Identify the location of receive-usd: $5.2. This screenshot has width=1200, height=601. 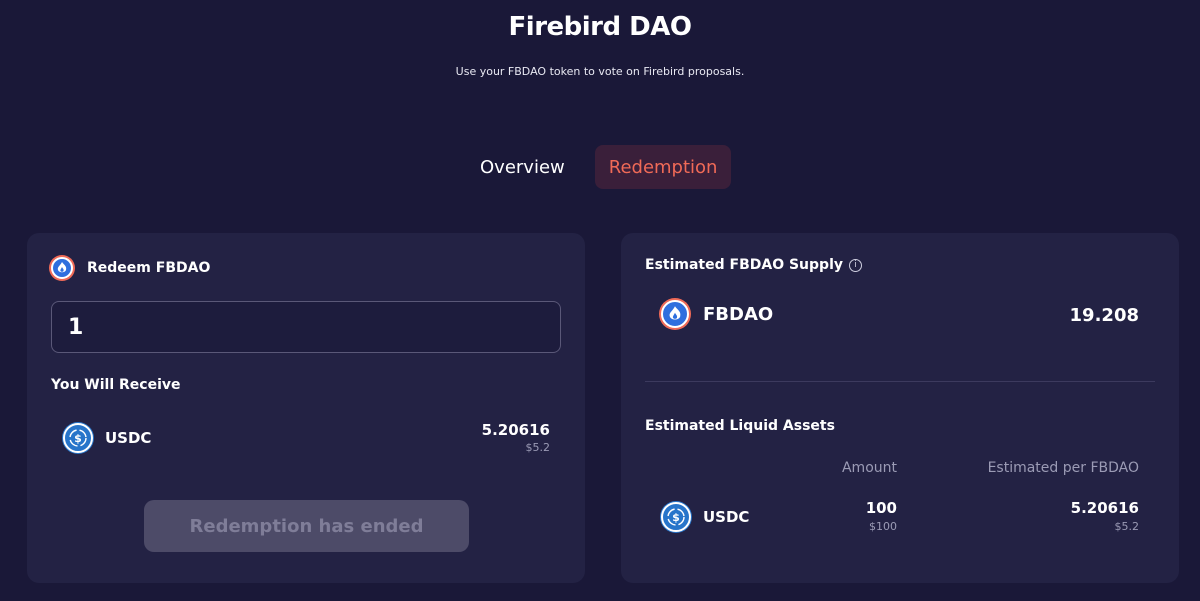
(538, 447).